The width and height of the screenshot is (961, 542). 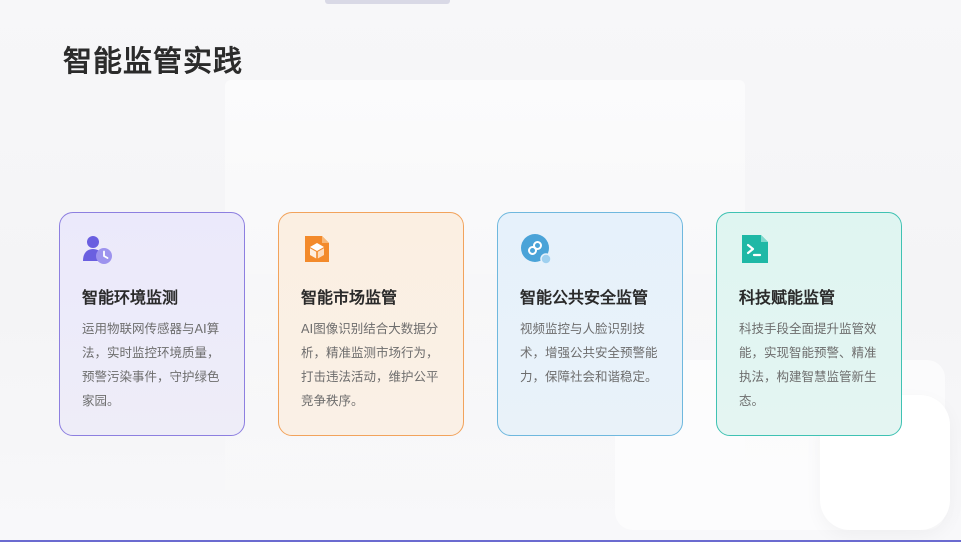 What do you see at coordinates (370, 364) in the screenshot?
I see `card-description: AI图像识别结合大数据分析，精准监测市场行为，打击违法活动，维护公平竞争秩序。` at bounding box center [370, 364].